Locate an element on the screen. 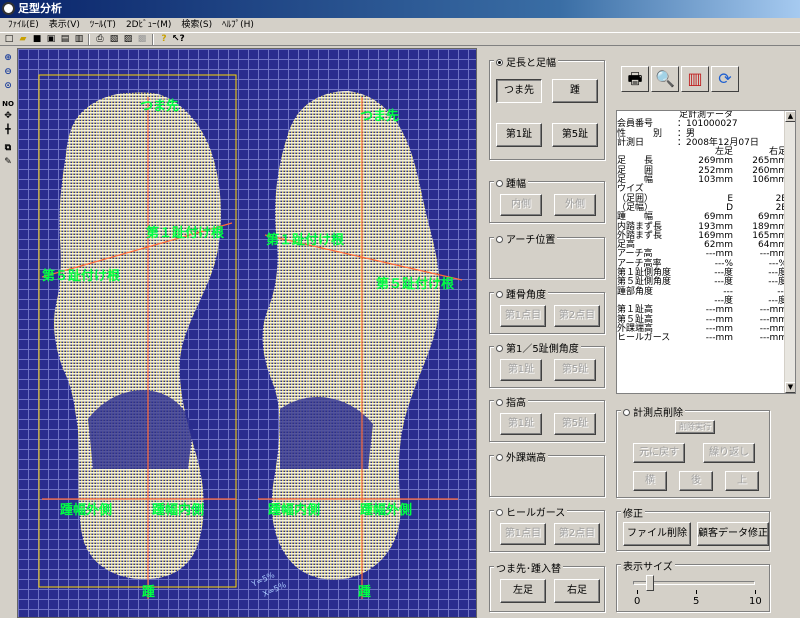 Image resolution: width=800 pixels, height=618 pixels. left-foot-value is located at coordinates (705, 189).